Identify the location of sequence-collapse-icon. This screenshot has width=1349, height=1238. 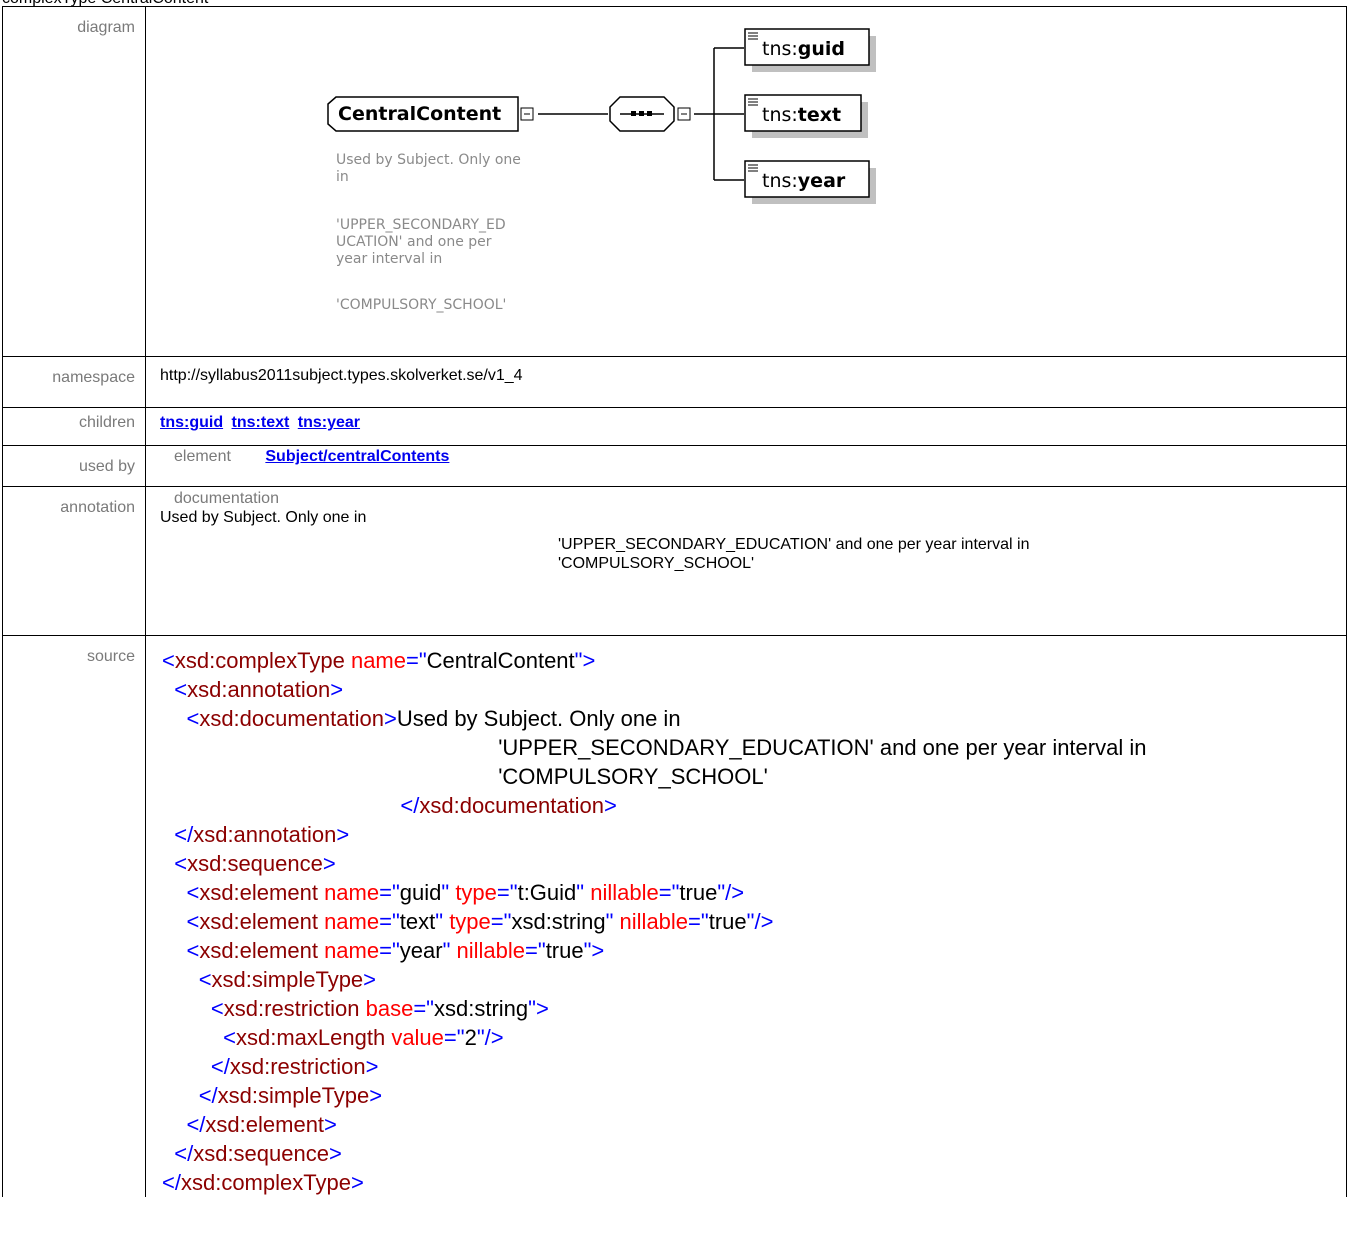
(684, 114).